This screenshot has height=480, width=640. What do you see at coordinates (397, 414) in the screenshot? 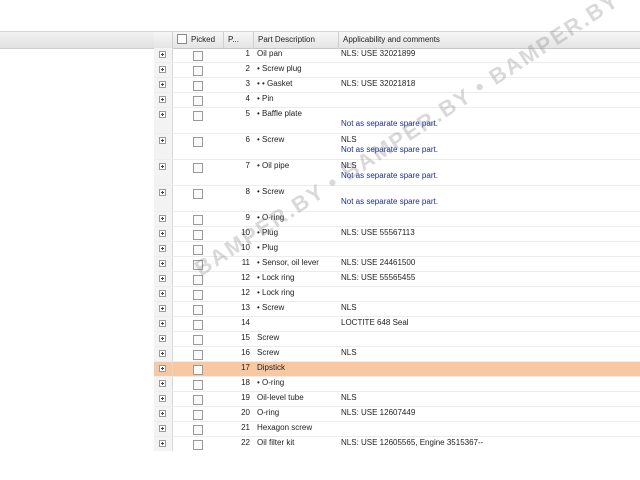
I see `table-row: 20 O-ring NLS: USE 12607449` at bounding box center [397, 414].